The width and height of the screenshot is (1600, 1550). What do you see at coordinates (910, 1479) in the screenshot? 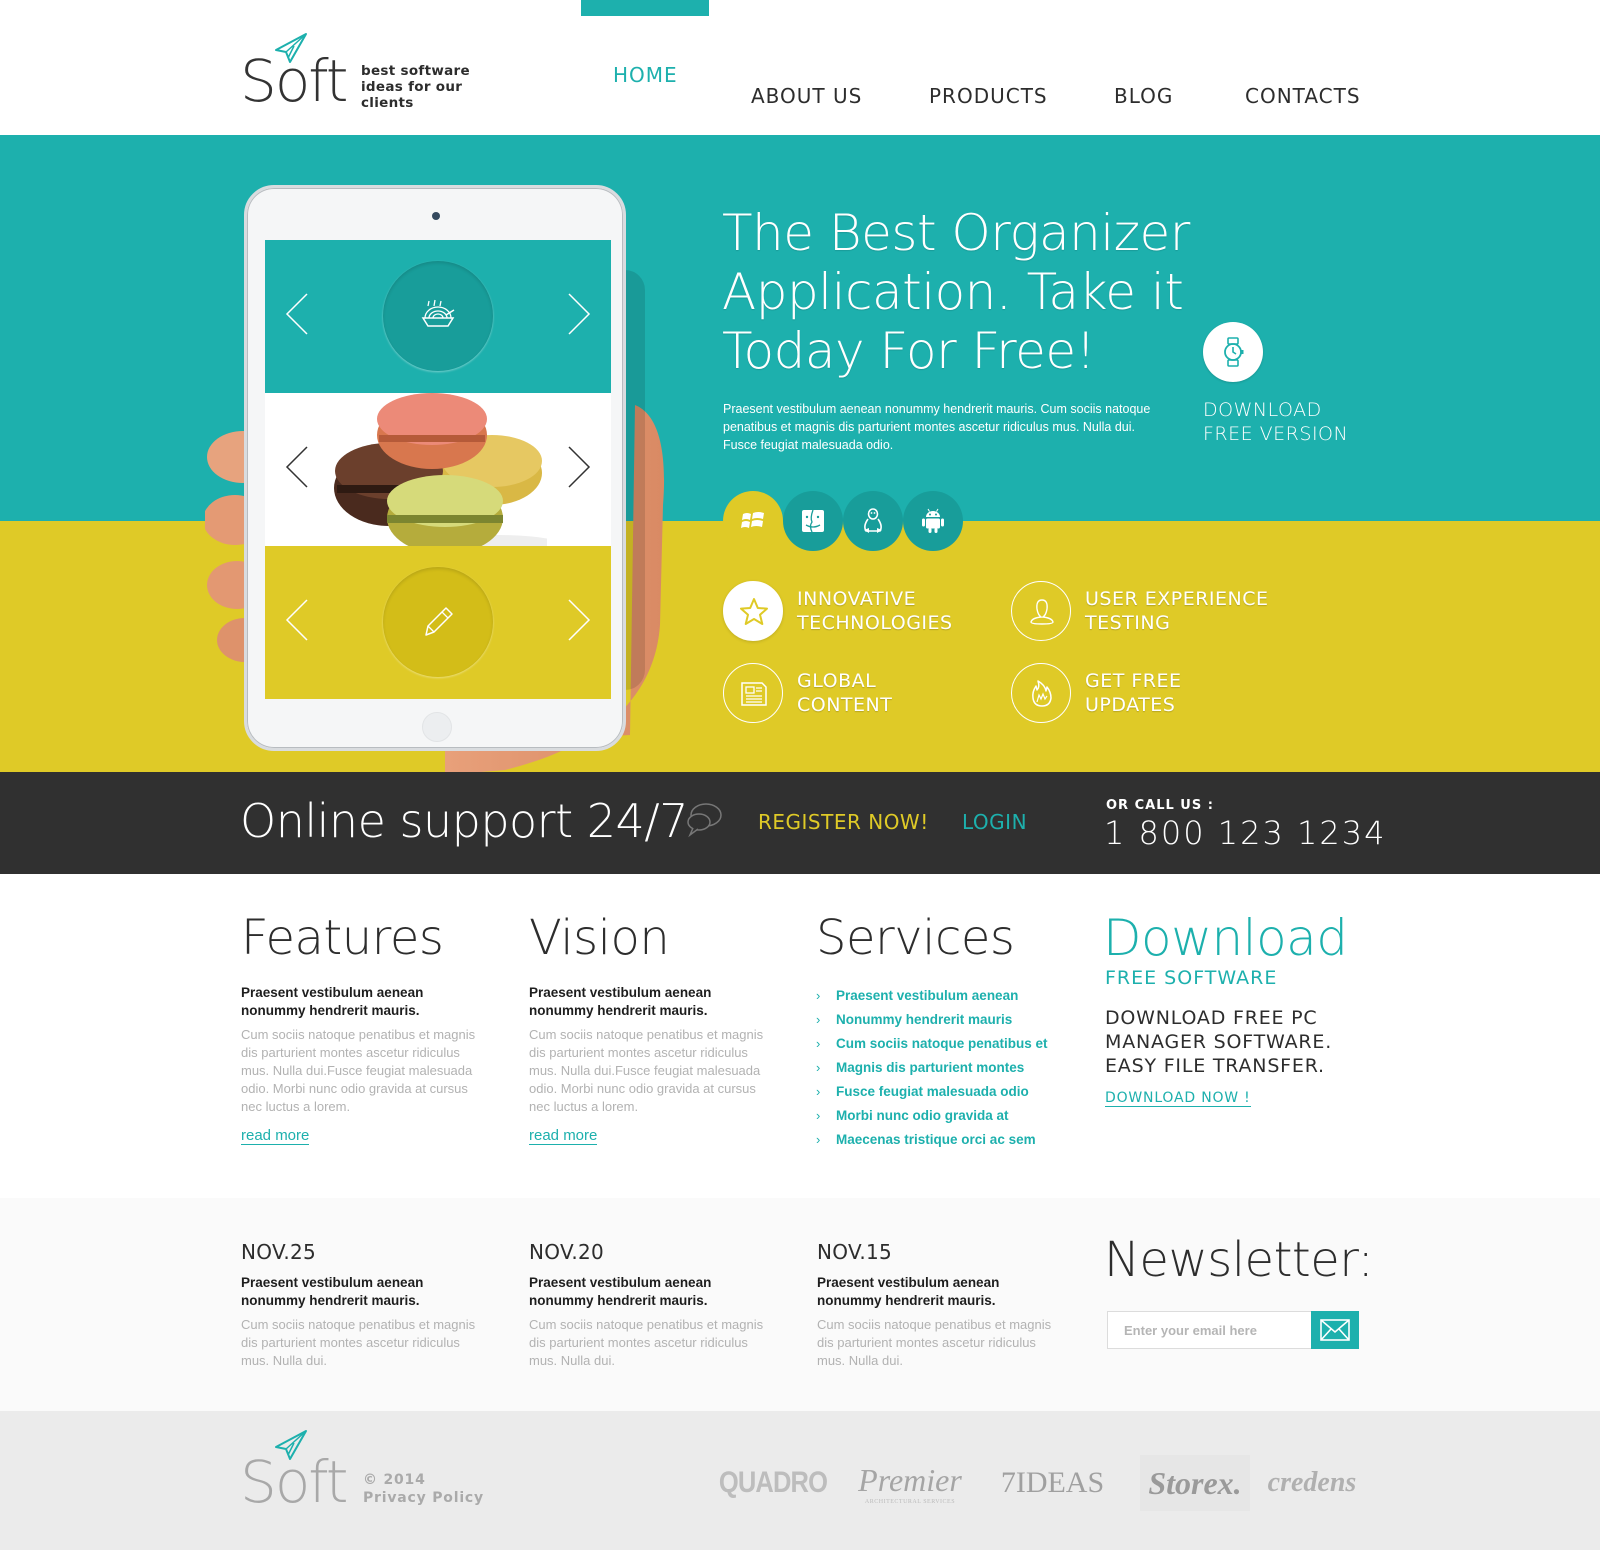
I see `partner-premier-name: Premier` at bounding box center [910, 1479].